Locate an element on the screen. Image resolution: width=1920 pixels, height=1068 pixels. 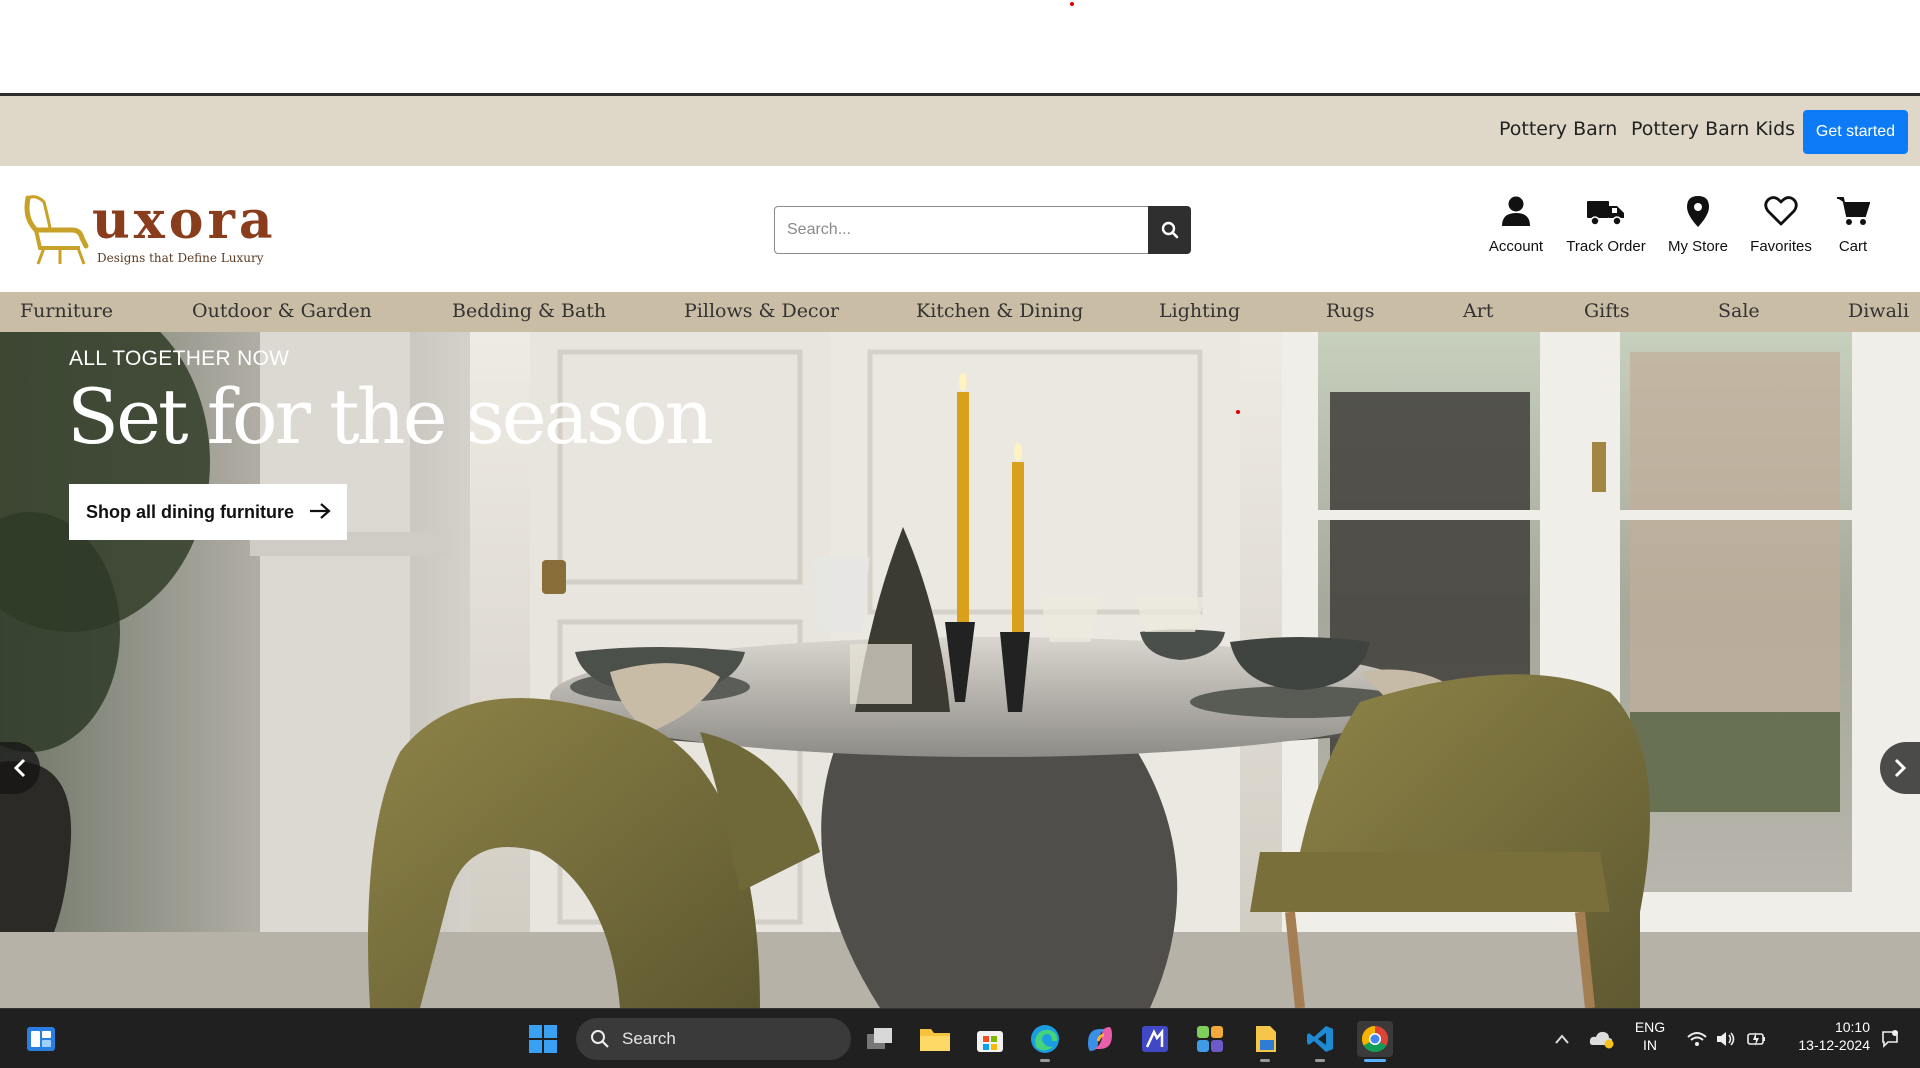
cart-link: Cart is located at coordinates (1853, 224).